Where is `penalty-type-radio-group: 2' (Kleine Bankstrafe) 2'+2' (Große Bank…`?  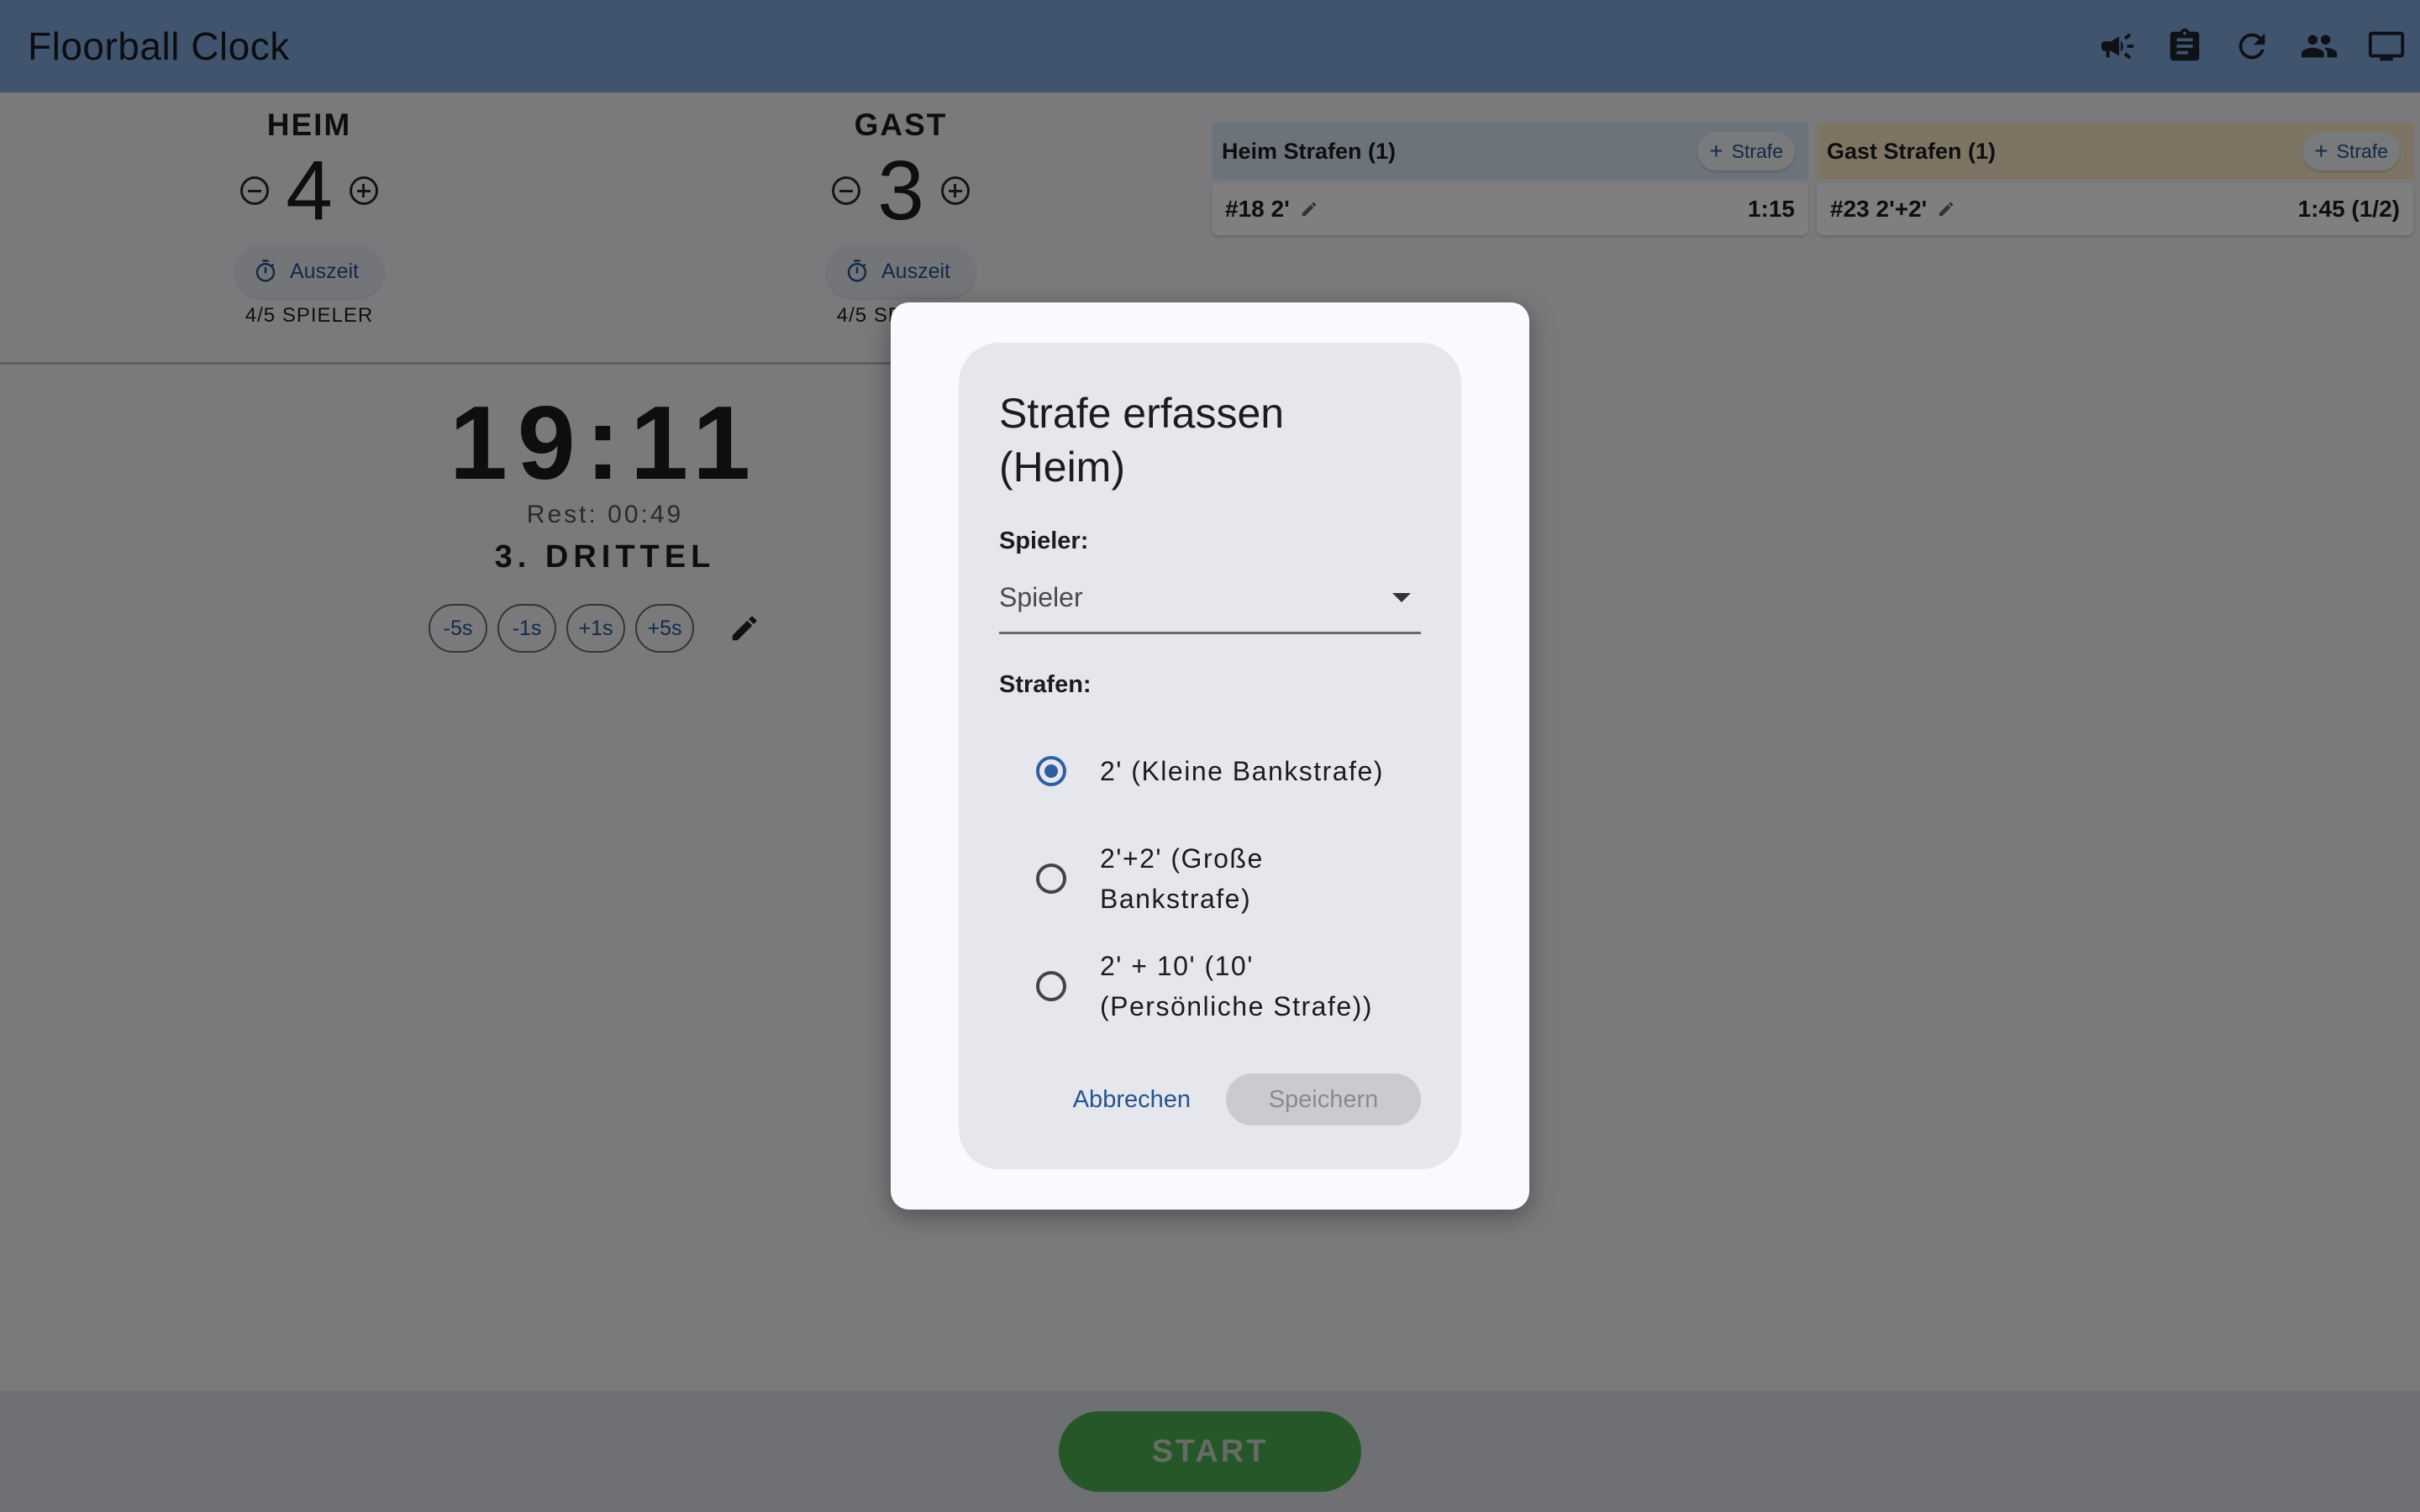
penalty-type-radio-group: 2' (Kleine Bankstrafe) 2'+2' (Große Bank… is located at coordinates (1210, 878).